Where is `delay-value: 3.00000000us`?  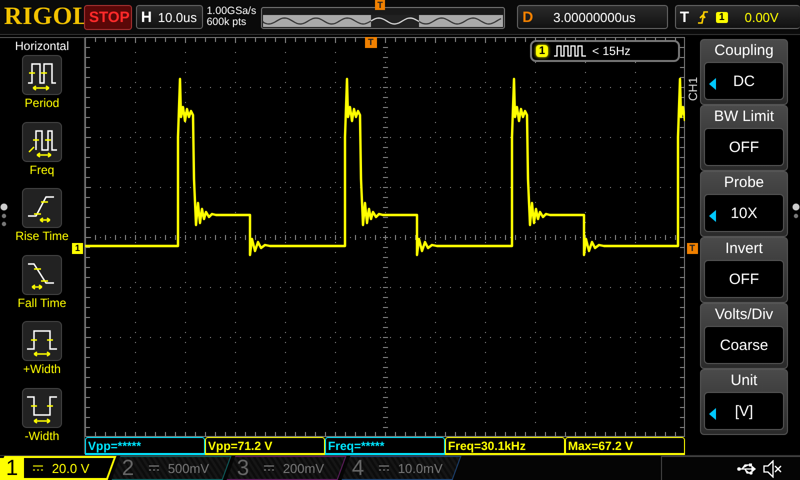 delay-value: 3.00000000us is located at coordinates (594, 17).